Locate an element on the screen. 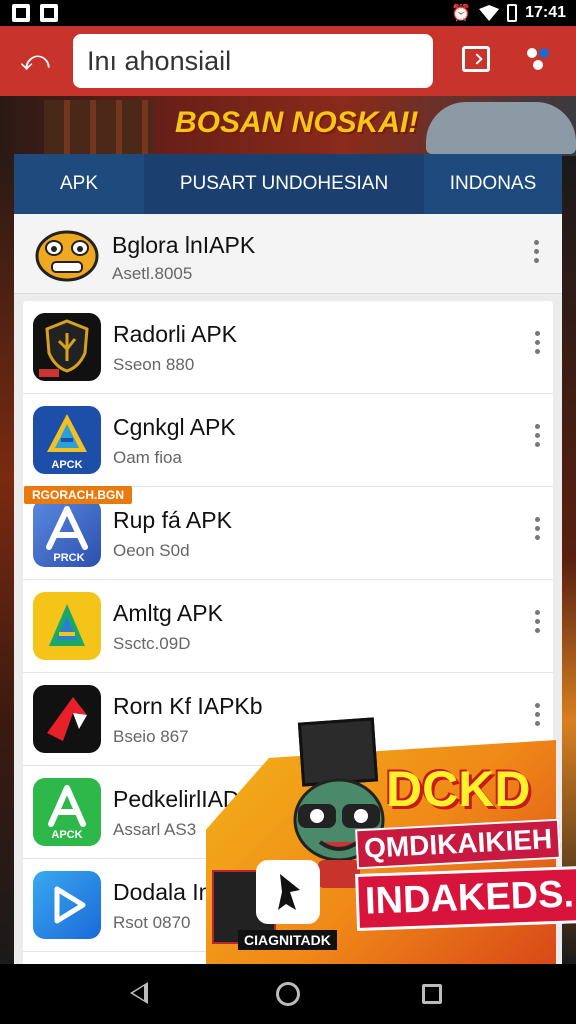 The width and height of the screenshot is (576, 1024). menu-icon is located at coordinates (540, 61).